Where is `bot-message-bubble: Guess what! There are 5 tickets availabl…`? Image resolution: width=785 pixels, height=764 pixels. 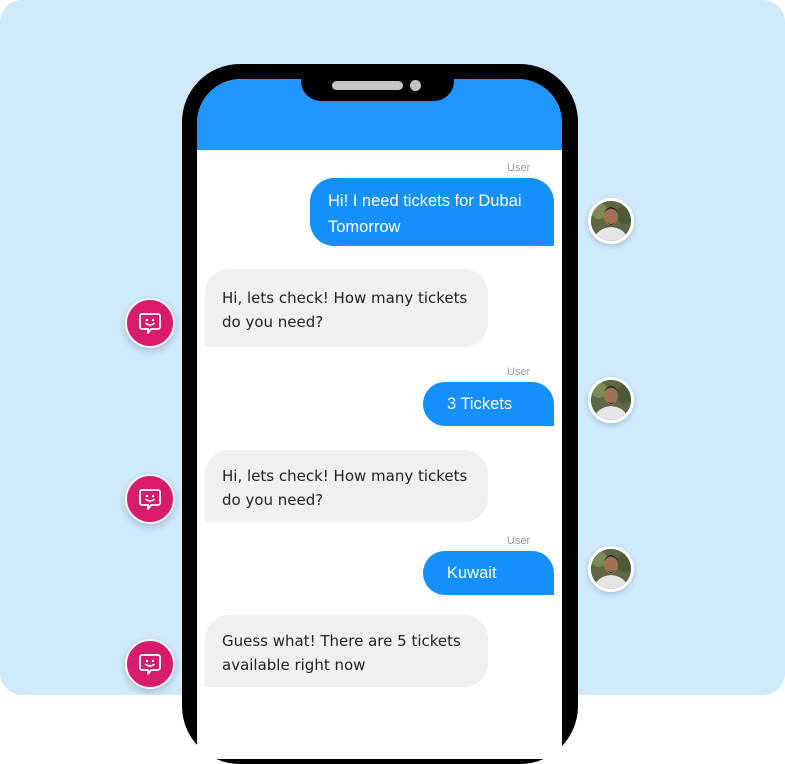
bot-message-bubble: Guess what! There are 5 tickets availabl… is located at coordinates (346, 651).